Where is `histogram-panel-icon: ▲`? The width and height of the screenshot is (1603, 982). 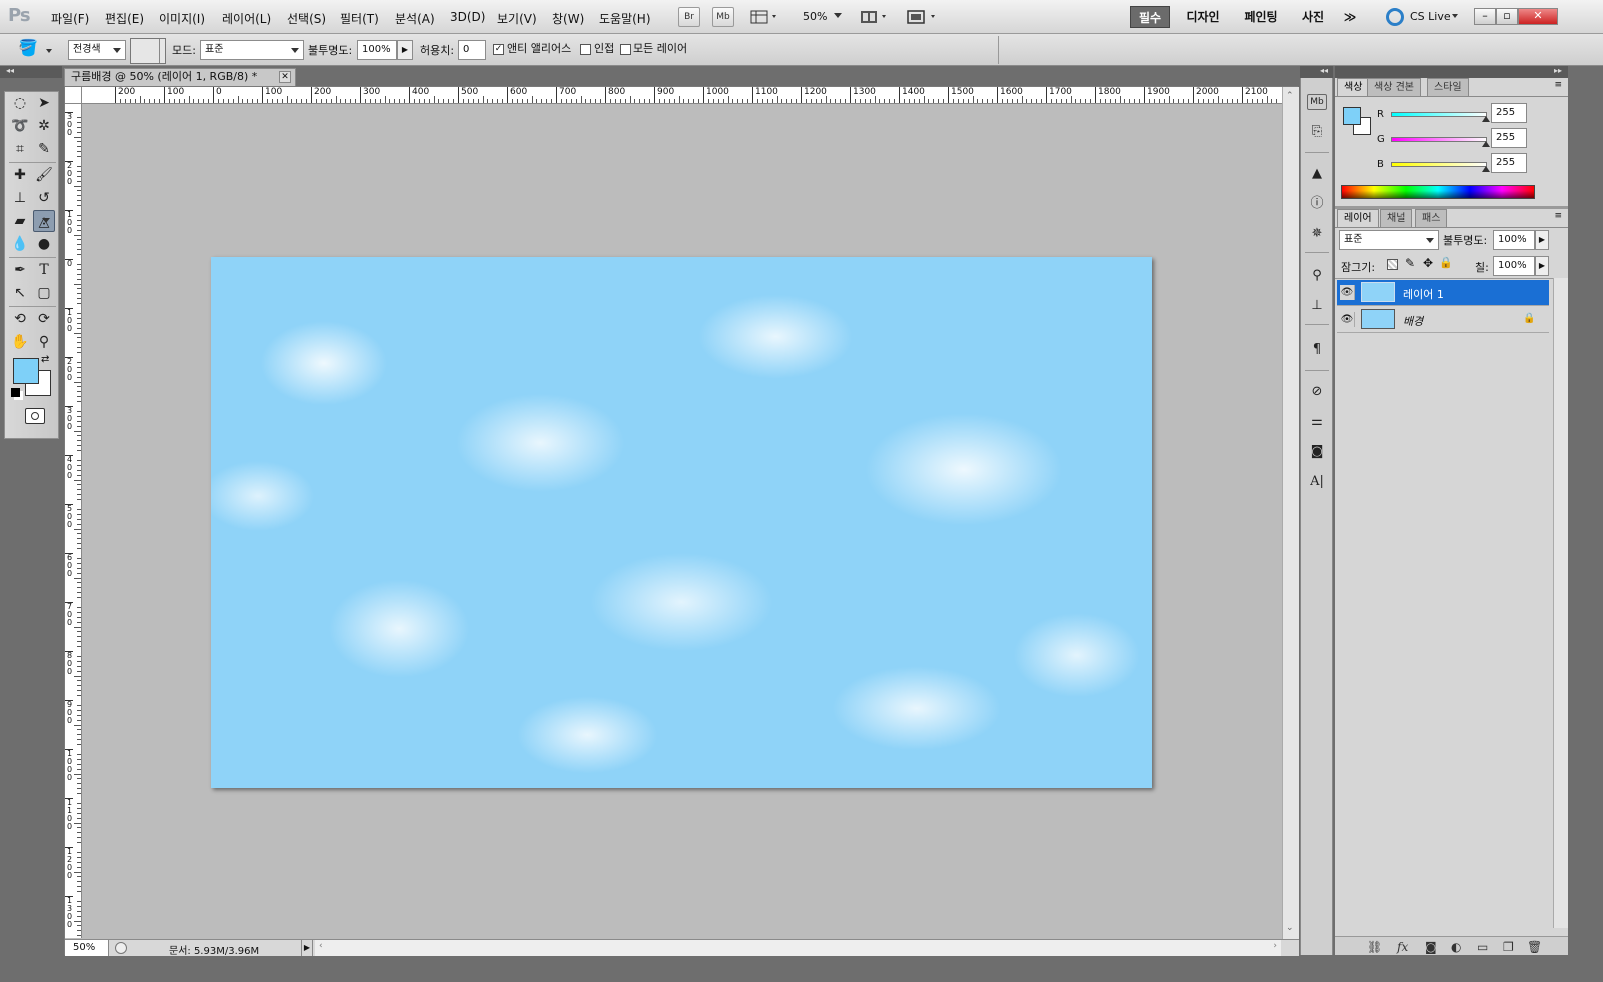
histogram-panel-icon: ▲ is located at coordinates (1317, 174).